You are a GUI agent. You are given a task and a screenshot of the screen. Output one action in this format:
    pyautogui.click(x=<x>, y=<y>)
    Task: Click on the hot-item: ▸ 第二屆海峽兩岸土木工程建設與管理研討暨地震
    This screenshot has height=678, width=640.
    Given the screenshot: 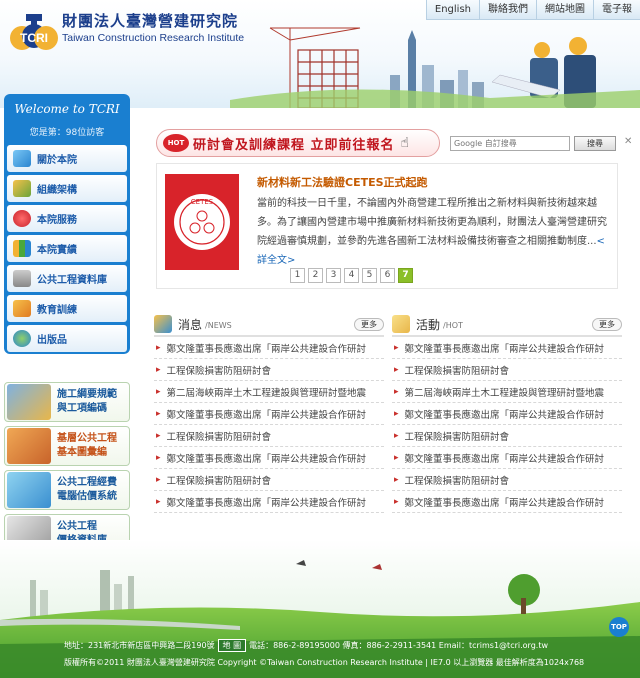 What is the action you would take?
    pyautogui.click(x=507, y=392)
    